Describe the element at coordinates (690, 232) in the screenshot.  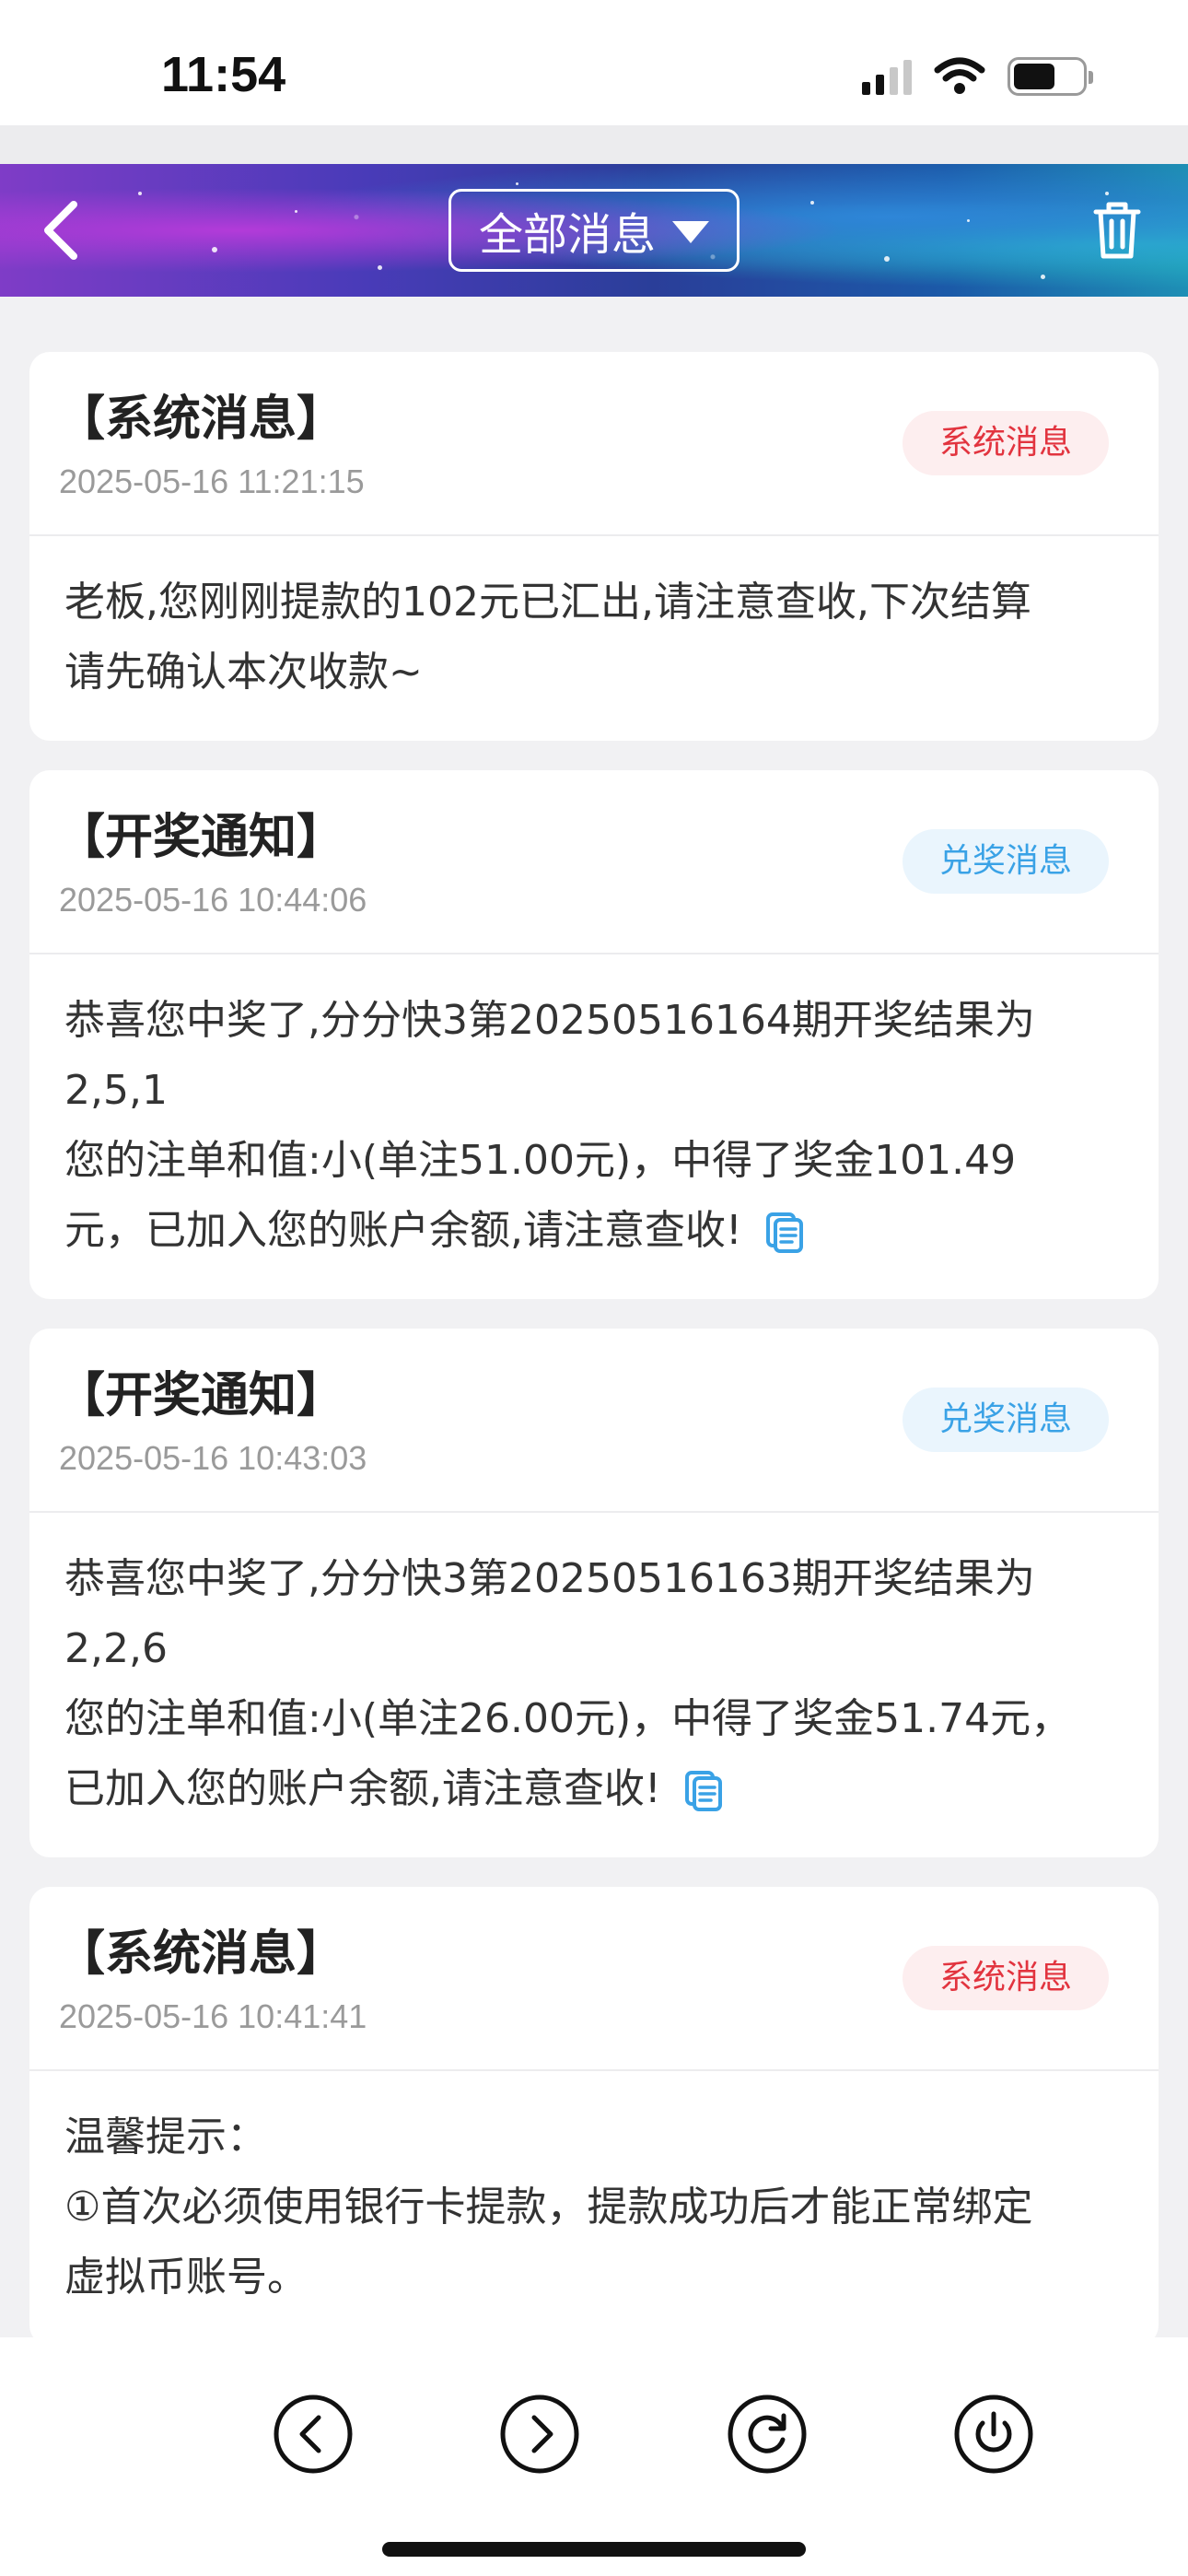
I see `caret-down-icon` at that location.